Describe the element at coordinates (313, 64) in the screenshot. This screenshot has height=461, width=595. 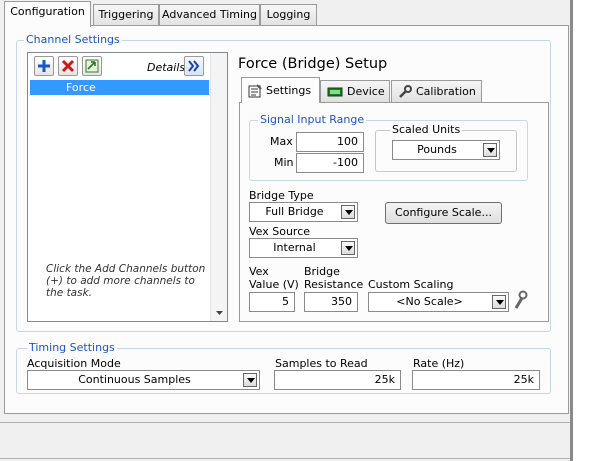
I see `setup-title: Force (Bridge) Setup` at that location.